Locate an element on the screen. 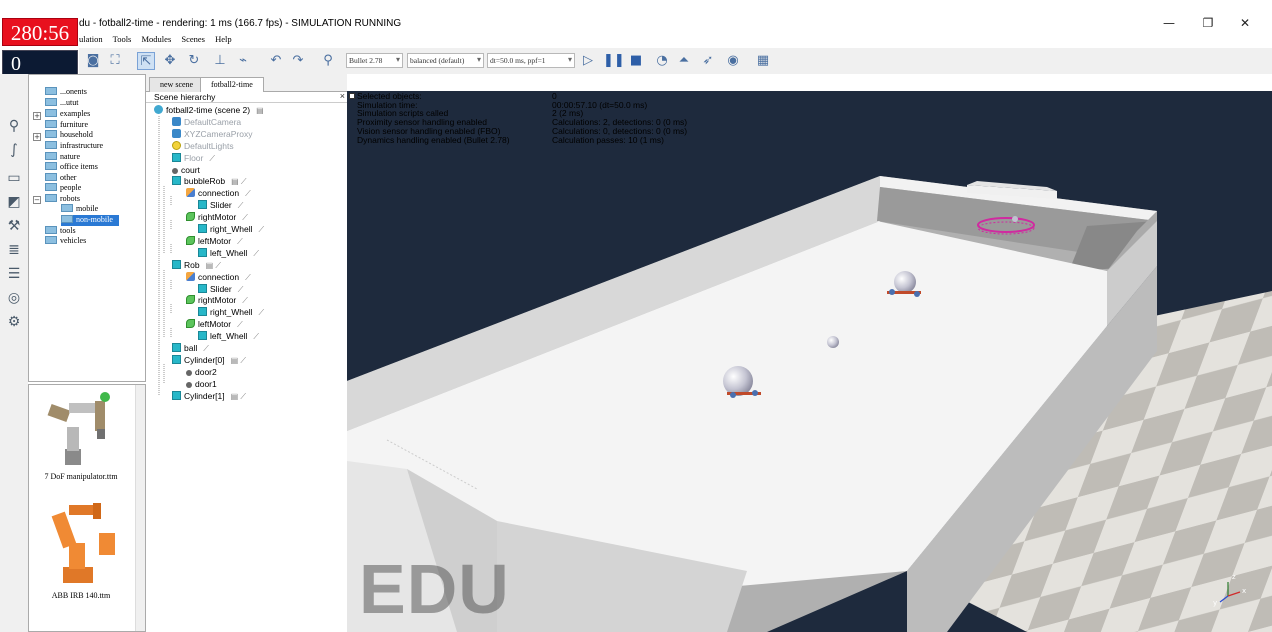 The image size is (1272, 632). hierarchy-row-label: rightMotor is located at coordinates (217, 300).